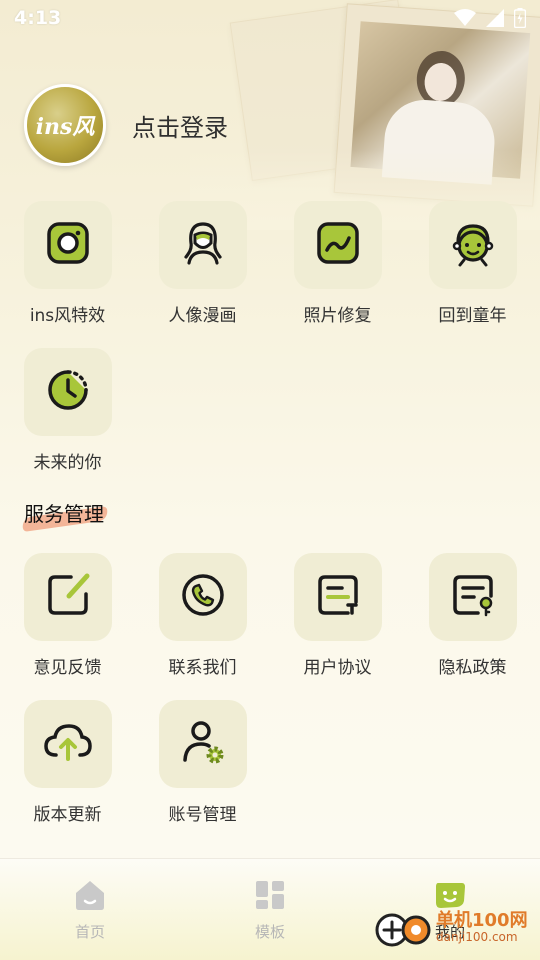  Describe the element at coordinates (202, 815) in the screenshot. I see `service-label: 账号管理` at that location.